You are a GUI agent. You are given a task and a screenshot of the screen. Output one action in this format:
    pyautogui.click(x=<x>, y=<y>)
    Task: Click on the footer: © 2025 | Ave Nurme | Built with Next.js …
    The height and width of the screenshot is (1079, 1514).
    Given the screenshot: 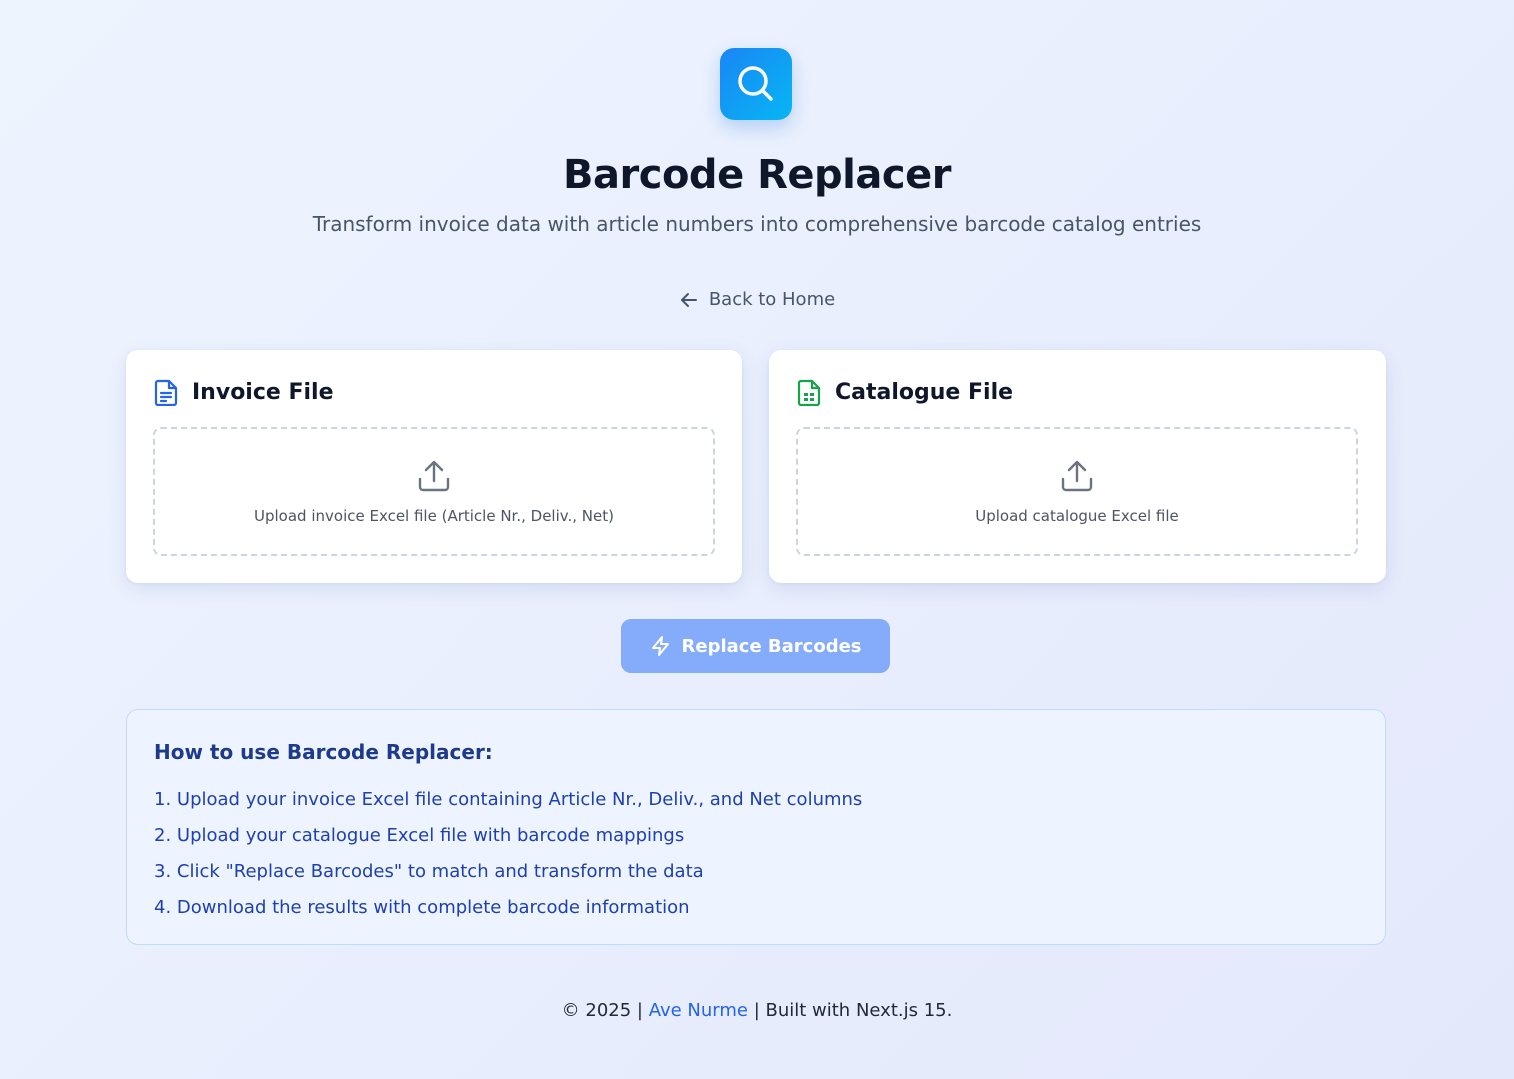 What is the action you would take?
    pyautogui.click(x=757, y=1010)
    